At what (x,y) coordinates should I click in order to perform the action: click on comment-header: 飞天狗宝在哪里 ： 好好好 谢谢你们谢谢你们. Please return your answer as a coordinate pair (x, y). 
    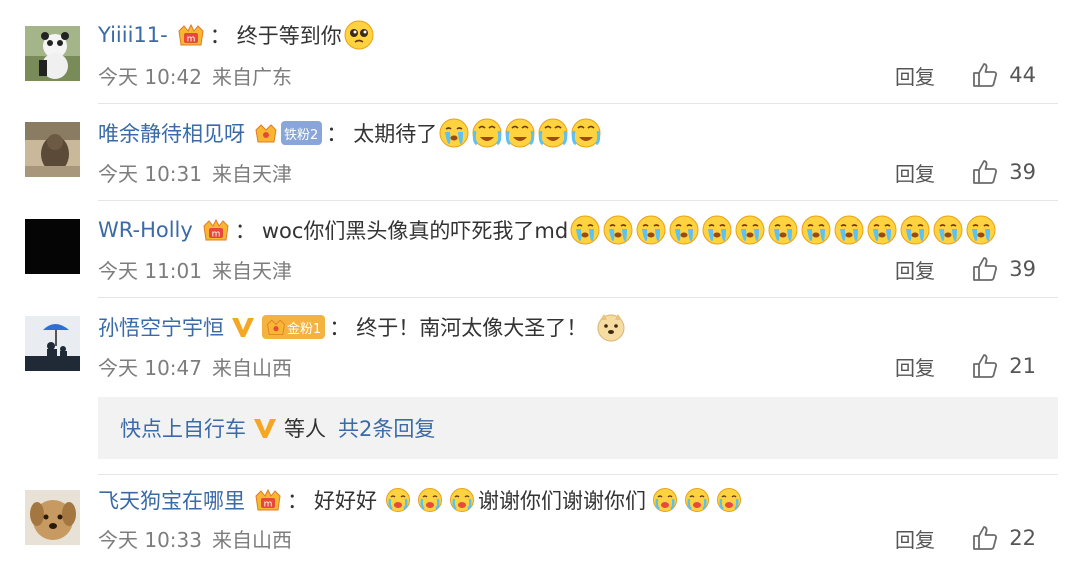
    Looking at the image, I should click on (421, 500).